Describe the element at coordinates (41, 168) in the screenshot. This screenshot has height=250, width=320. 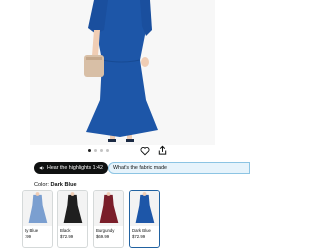
I see `speaker-icon` at that location.